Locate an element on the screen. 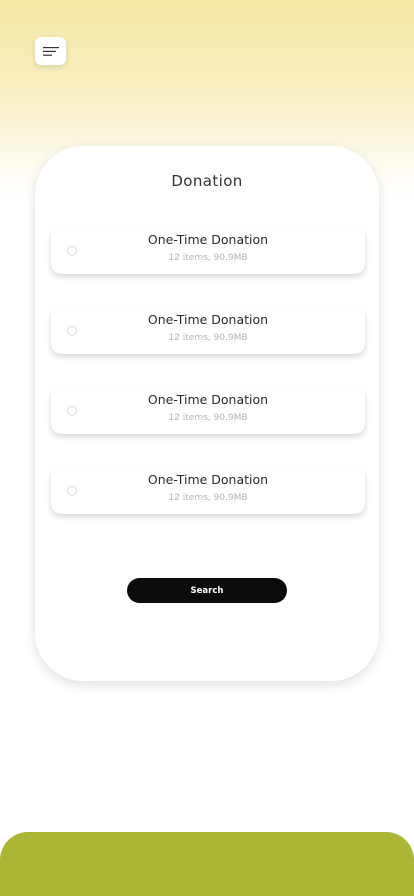 The image size is (414, 896). bottom-bar is located at coordinates (207, 864).